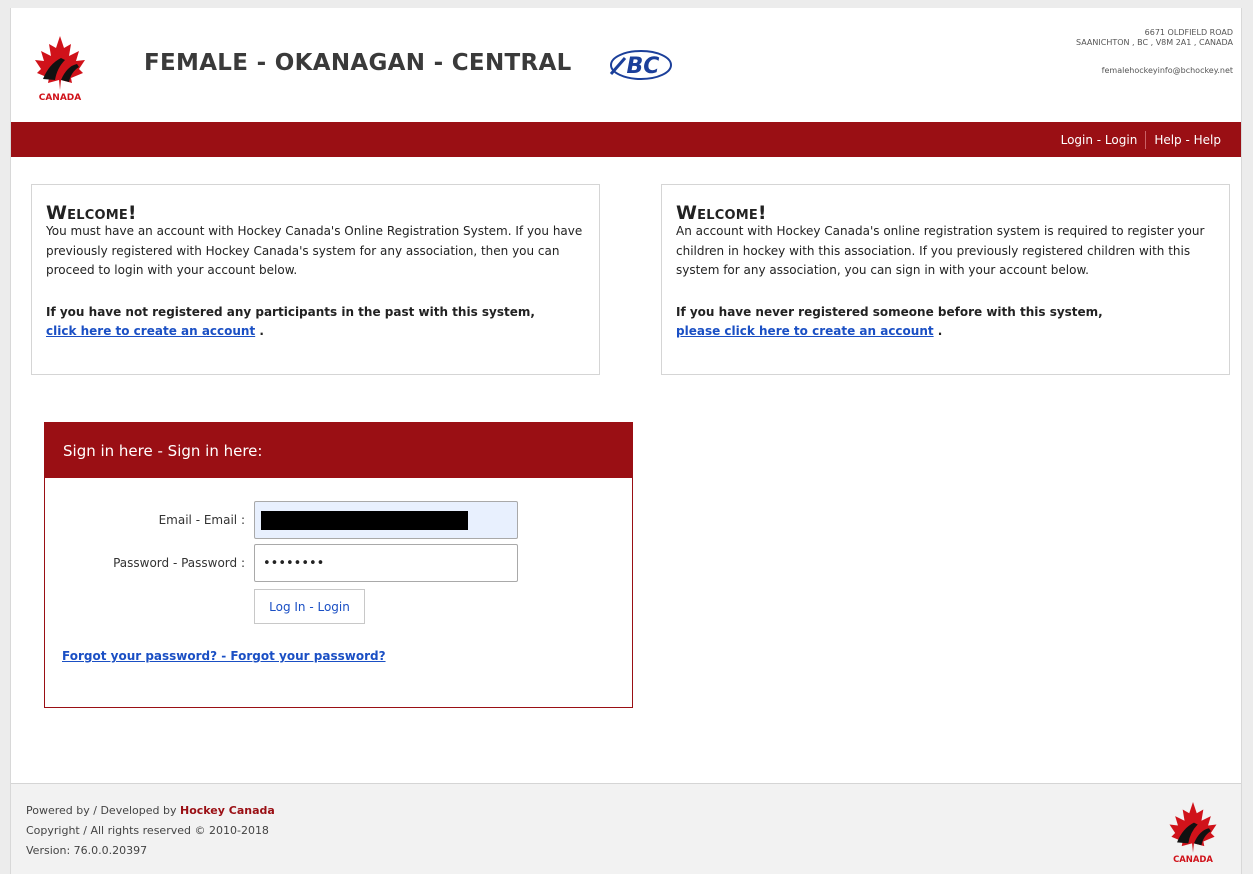 The width and height of the screenshot is (1253, 874). What do you see at coordinates (60, 69) in the screenshot?
I see `hockey-canada-logo: CANADA` at bounding box center [60, 69].